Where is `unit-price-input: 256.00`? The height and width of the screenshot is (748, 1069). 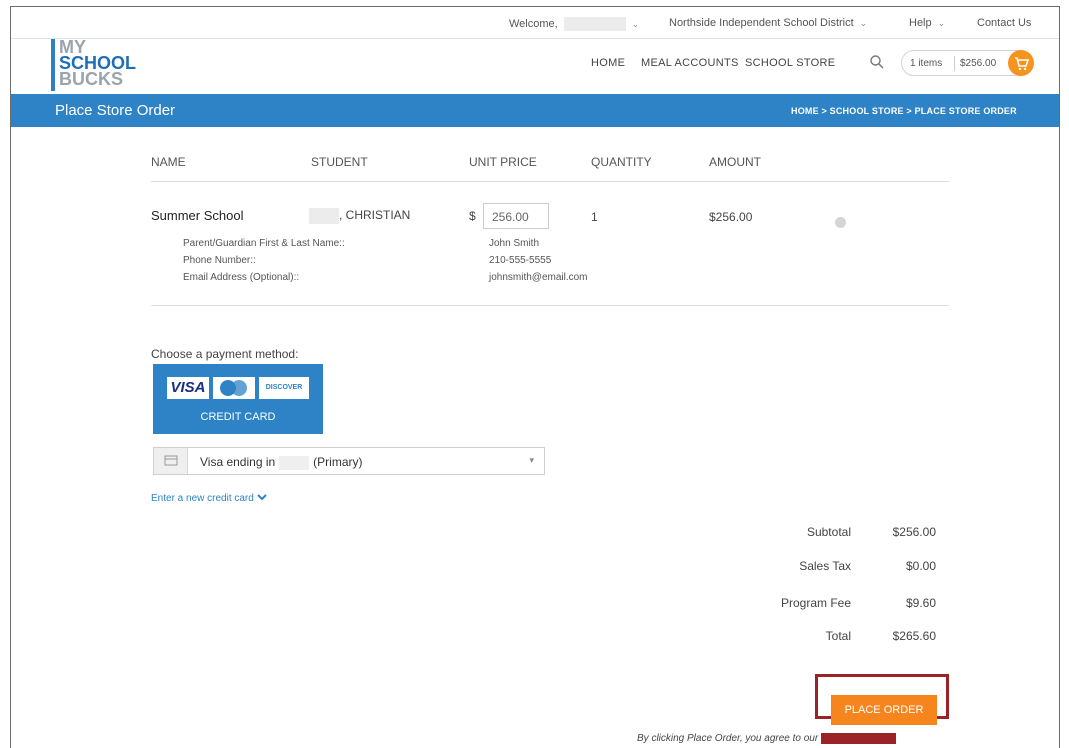 unit-price-input: 256.00 is located at coordinates (516, 216).